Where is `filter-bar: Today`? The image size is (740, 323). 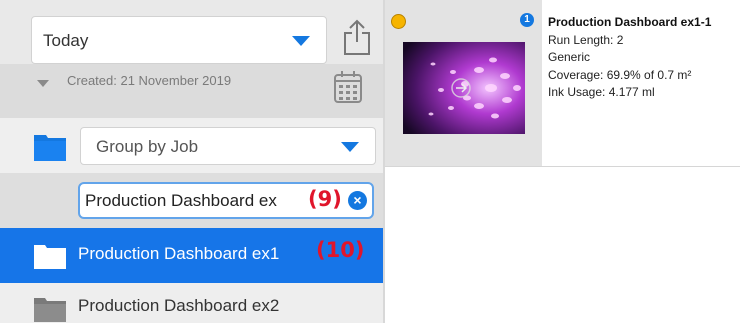
filter-bar: Today is located at coordinates (191, 32).